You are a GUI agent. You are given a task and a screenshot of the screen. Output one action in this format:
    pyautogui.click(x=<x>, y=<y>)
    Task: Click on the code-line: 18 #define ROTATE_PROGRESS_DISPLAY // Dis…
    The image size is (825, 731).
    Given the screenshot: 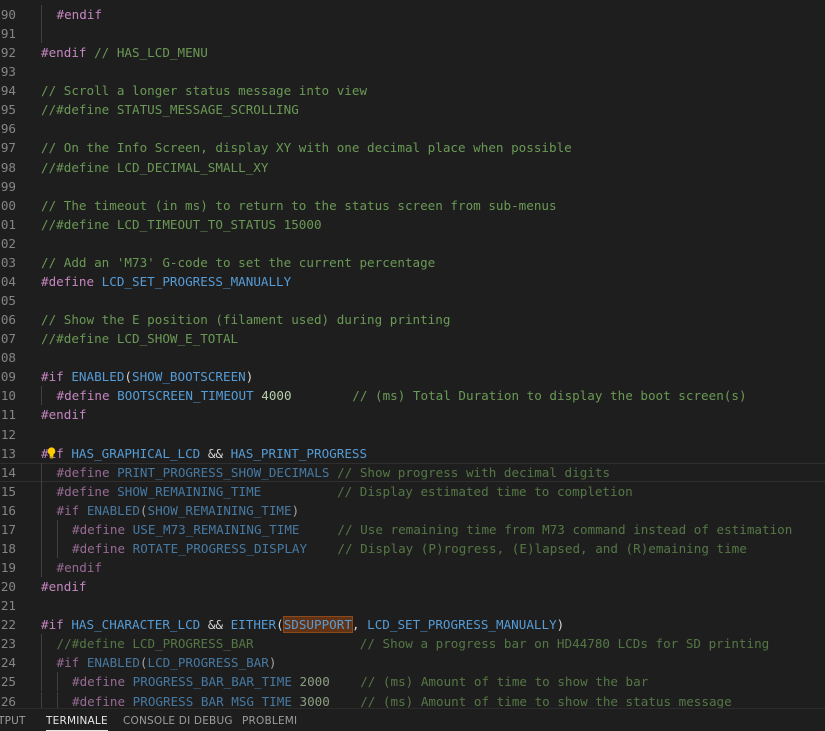 What is the action you would take?
    pyautogui.click(x=412, y=548)
    